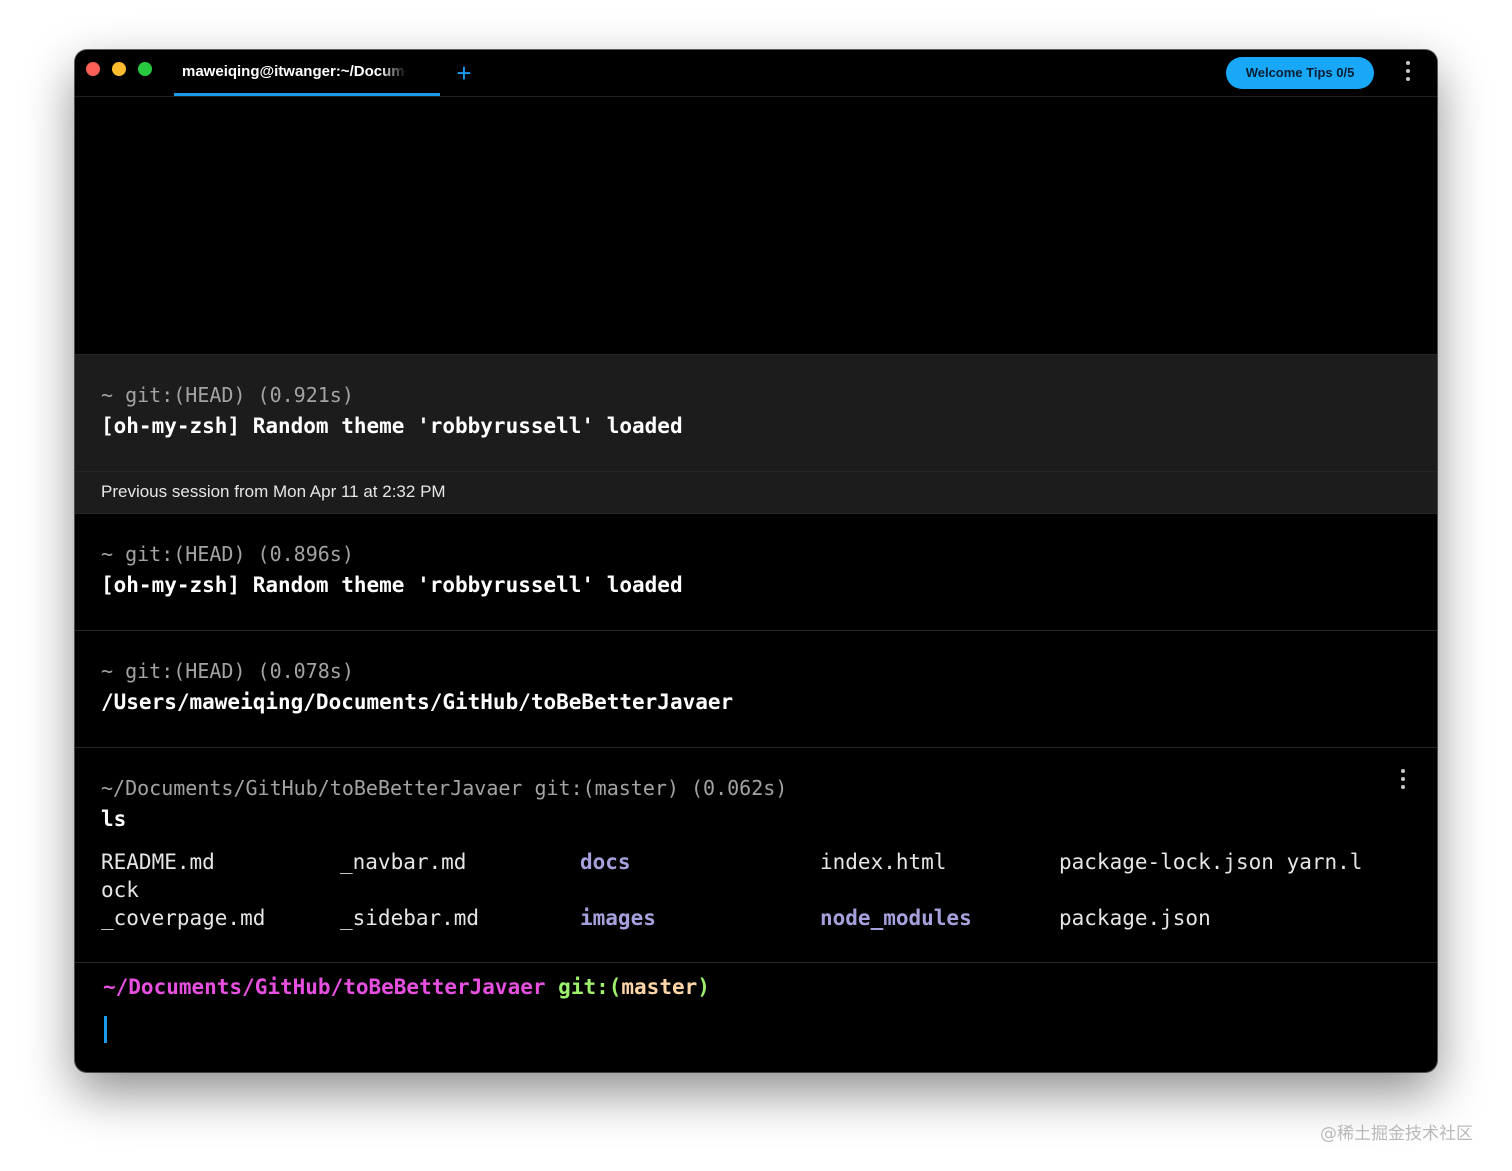 The width and height of the screenshot is (1512, 1171). What do you see at coordinates (120, 890) in the screenshot?
I see `ls-wrap-text: ock` at bounding box center [120, 890].